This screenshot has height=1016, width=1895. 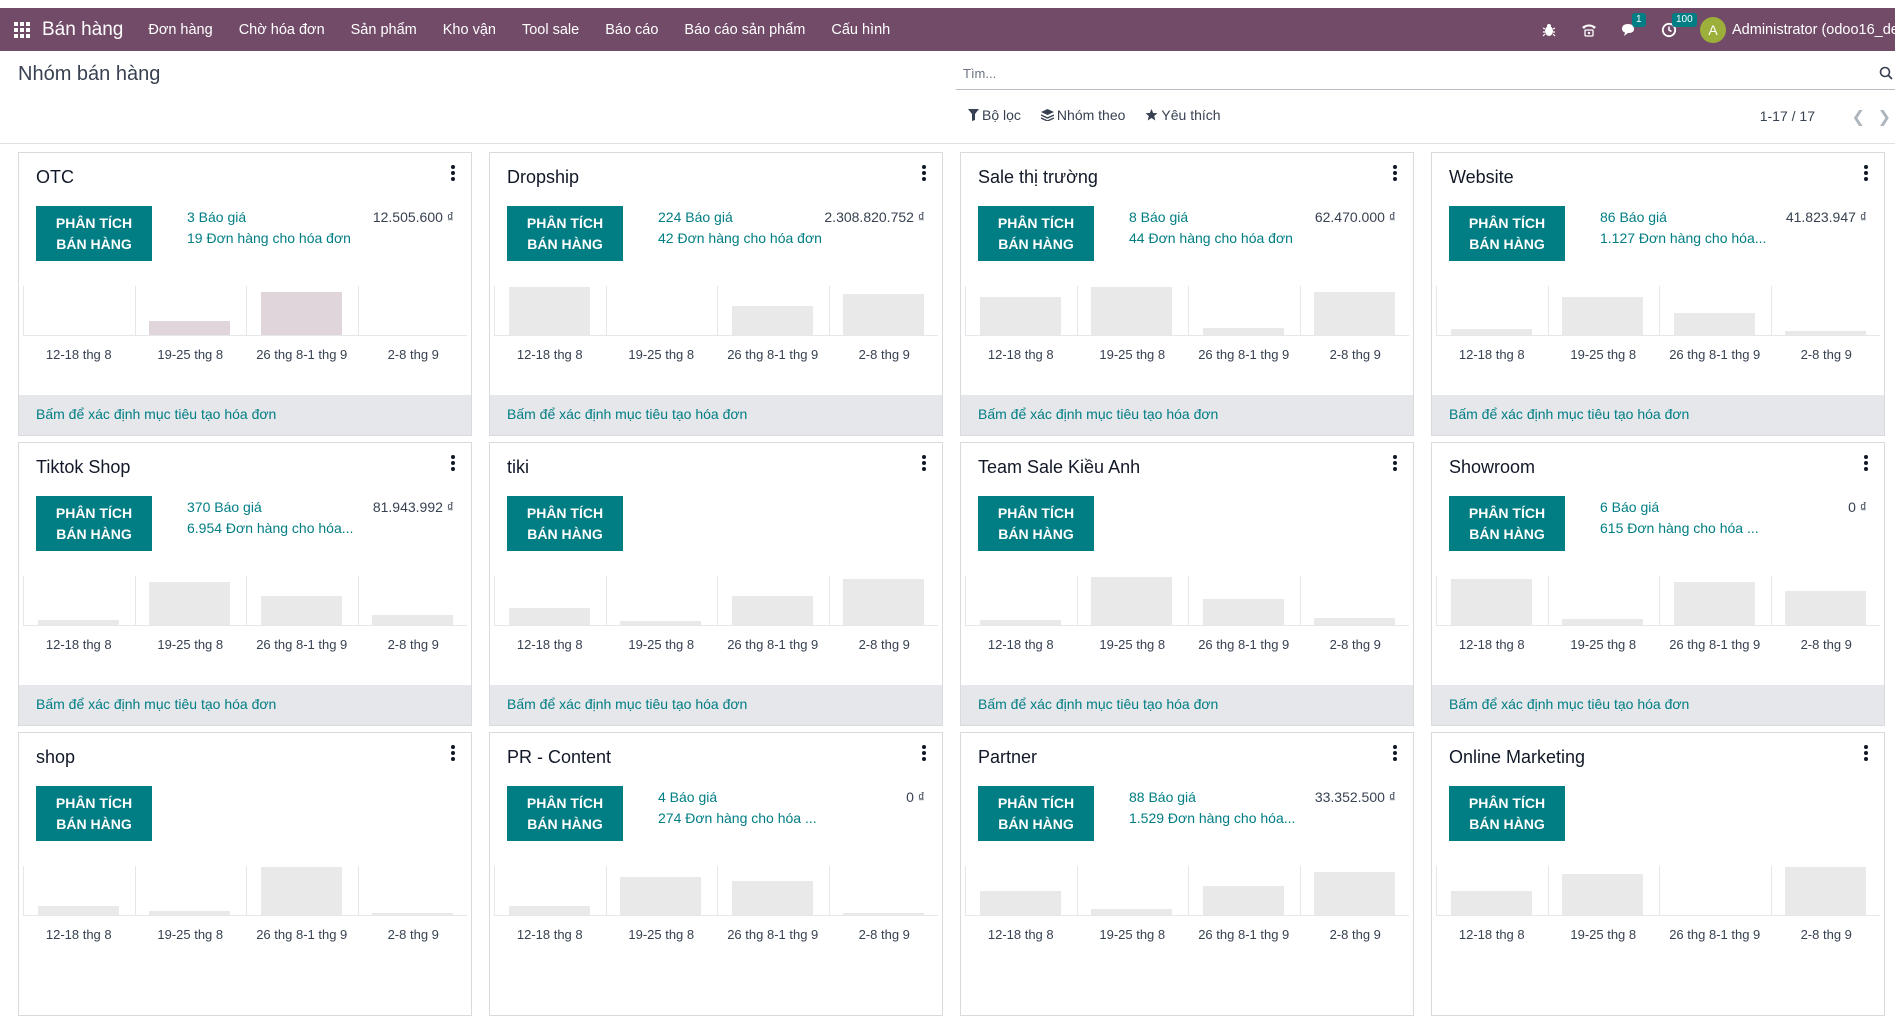 What do you see at coordinates (1082, 115) in the screenshot?
I see `group-by-button: Nhóm theo` at bounding box center [1082, 115].